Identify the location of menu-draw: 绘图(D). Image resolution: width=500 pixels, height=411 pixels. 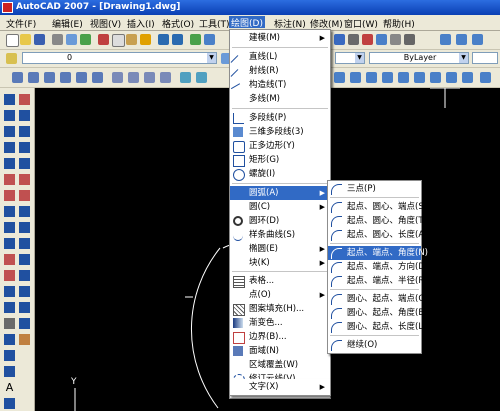
(247, 22).